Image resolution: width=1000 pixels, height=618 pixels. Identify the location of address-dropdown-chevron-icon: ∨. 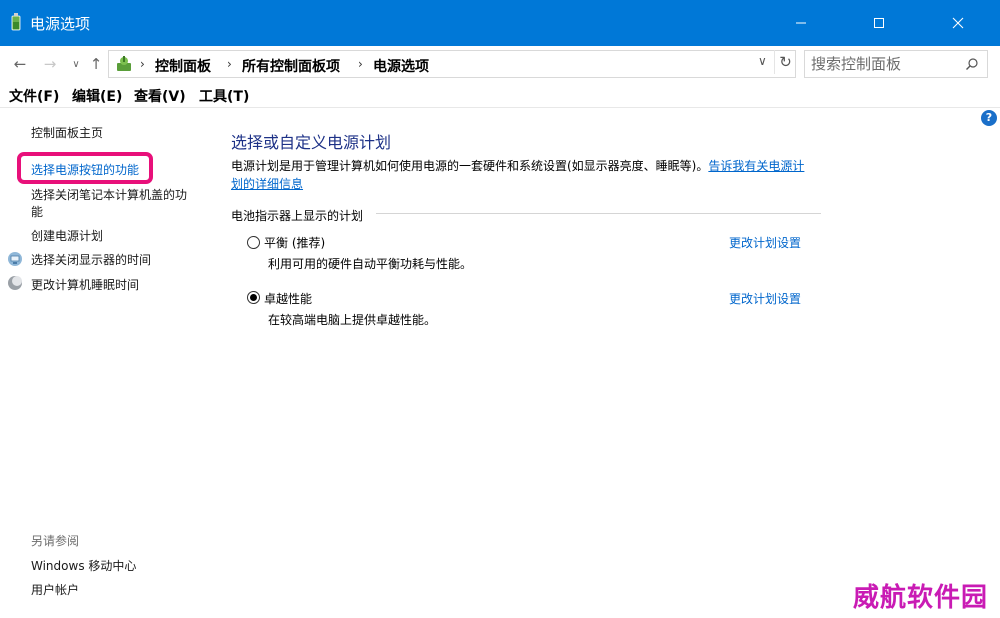
(762, 61).